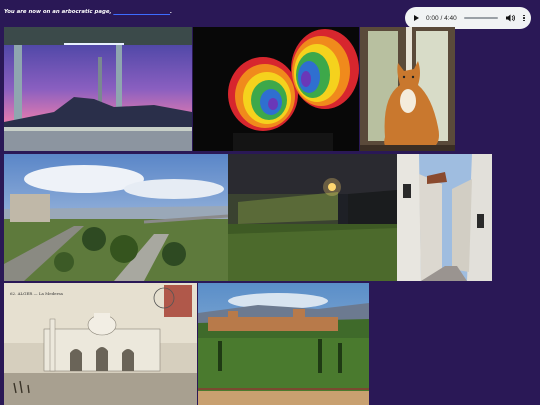 The height and width of the screenshot is (405, 540). Describe the element at coordinates (37, 293) in the screenshot. I see `postcard-caption: 62. ALGER — La Medersa` at that location.